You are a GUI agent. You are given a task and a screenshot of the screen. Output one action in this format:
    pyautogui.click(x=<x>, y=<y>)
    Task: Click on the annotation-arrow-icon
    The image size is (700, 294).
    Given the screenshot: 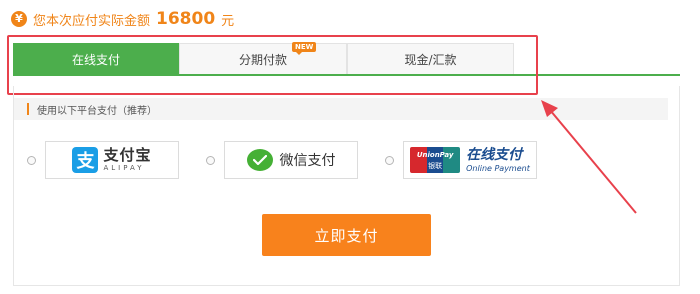 What is the action you would take?
    pyautogui.click(x=589, y=157)
    